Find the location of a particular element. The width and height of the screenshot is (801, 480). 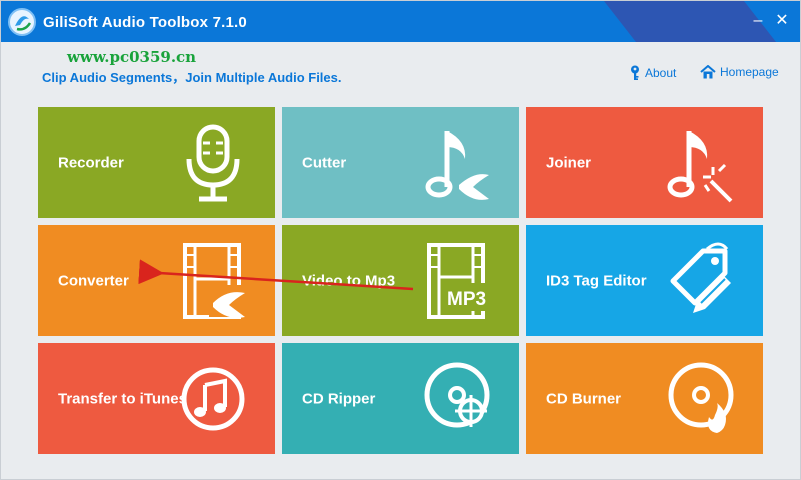

film-mp3-icon: MP3 is located at coordinates (457, 281).